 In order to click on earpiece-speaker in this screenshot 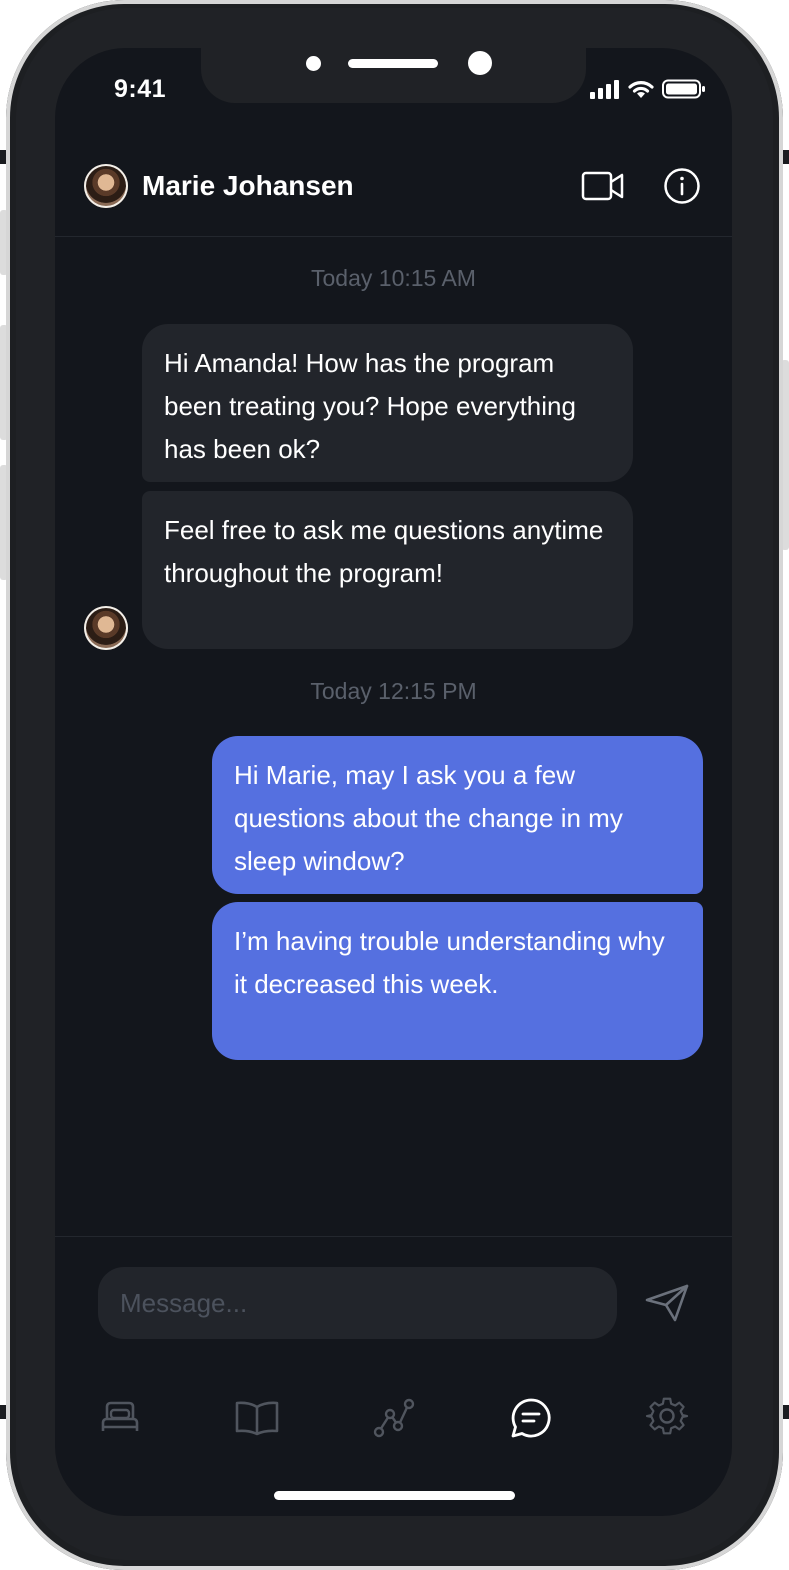, I will do `click(393, 63)`.